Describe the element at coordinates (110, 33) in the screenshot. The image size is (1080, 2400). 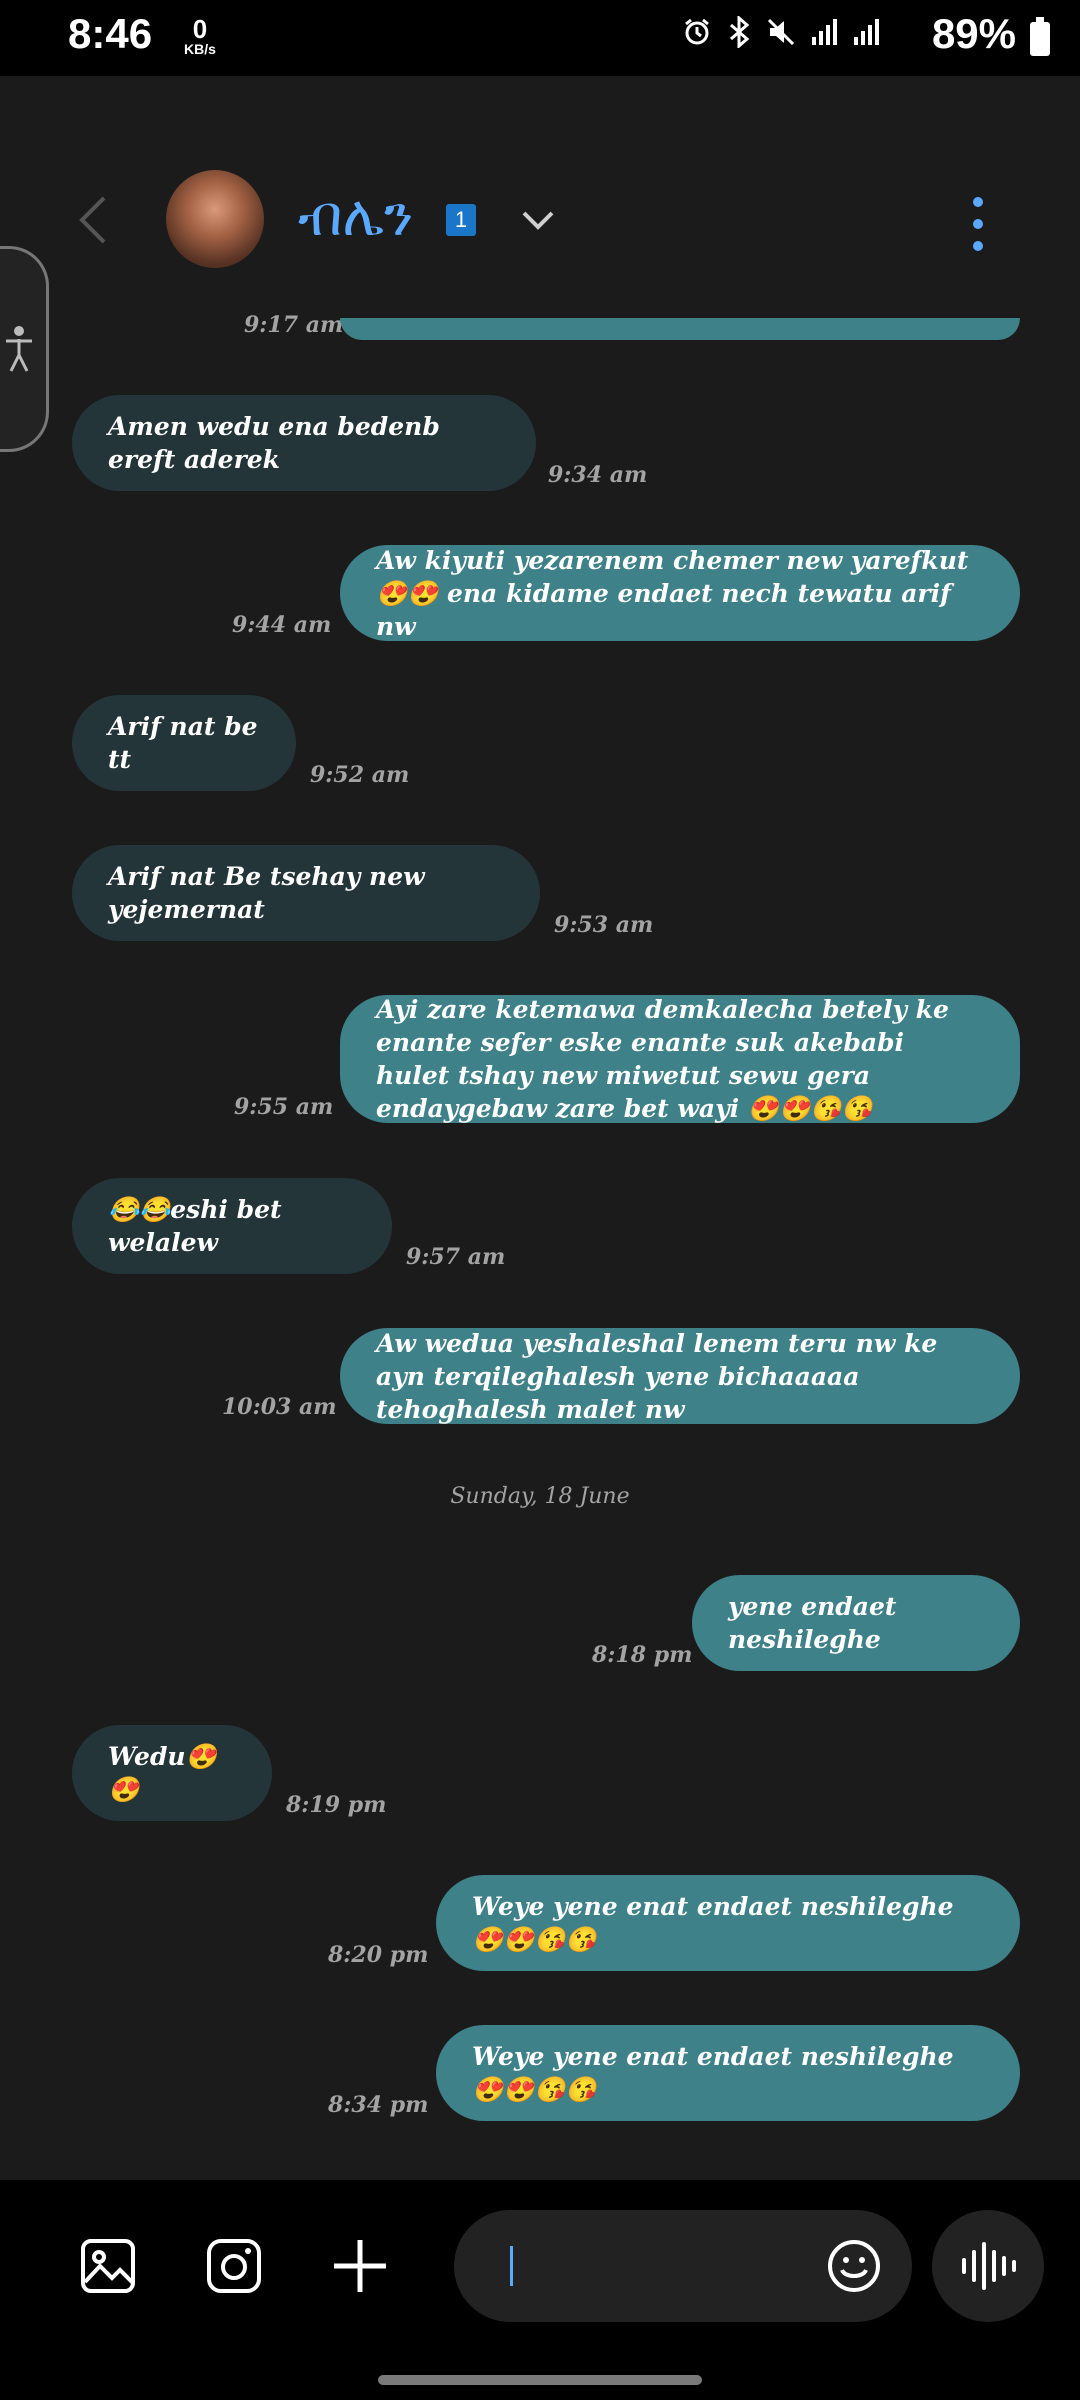
I see `clock: 8:46` at that location.